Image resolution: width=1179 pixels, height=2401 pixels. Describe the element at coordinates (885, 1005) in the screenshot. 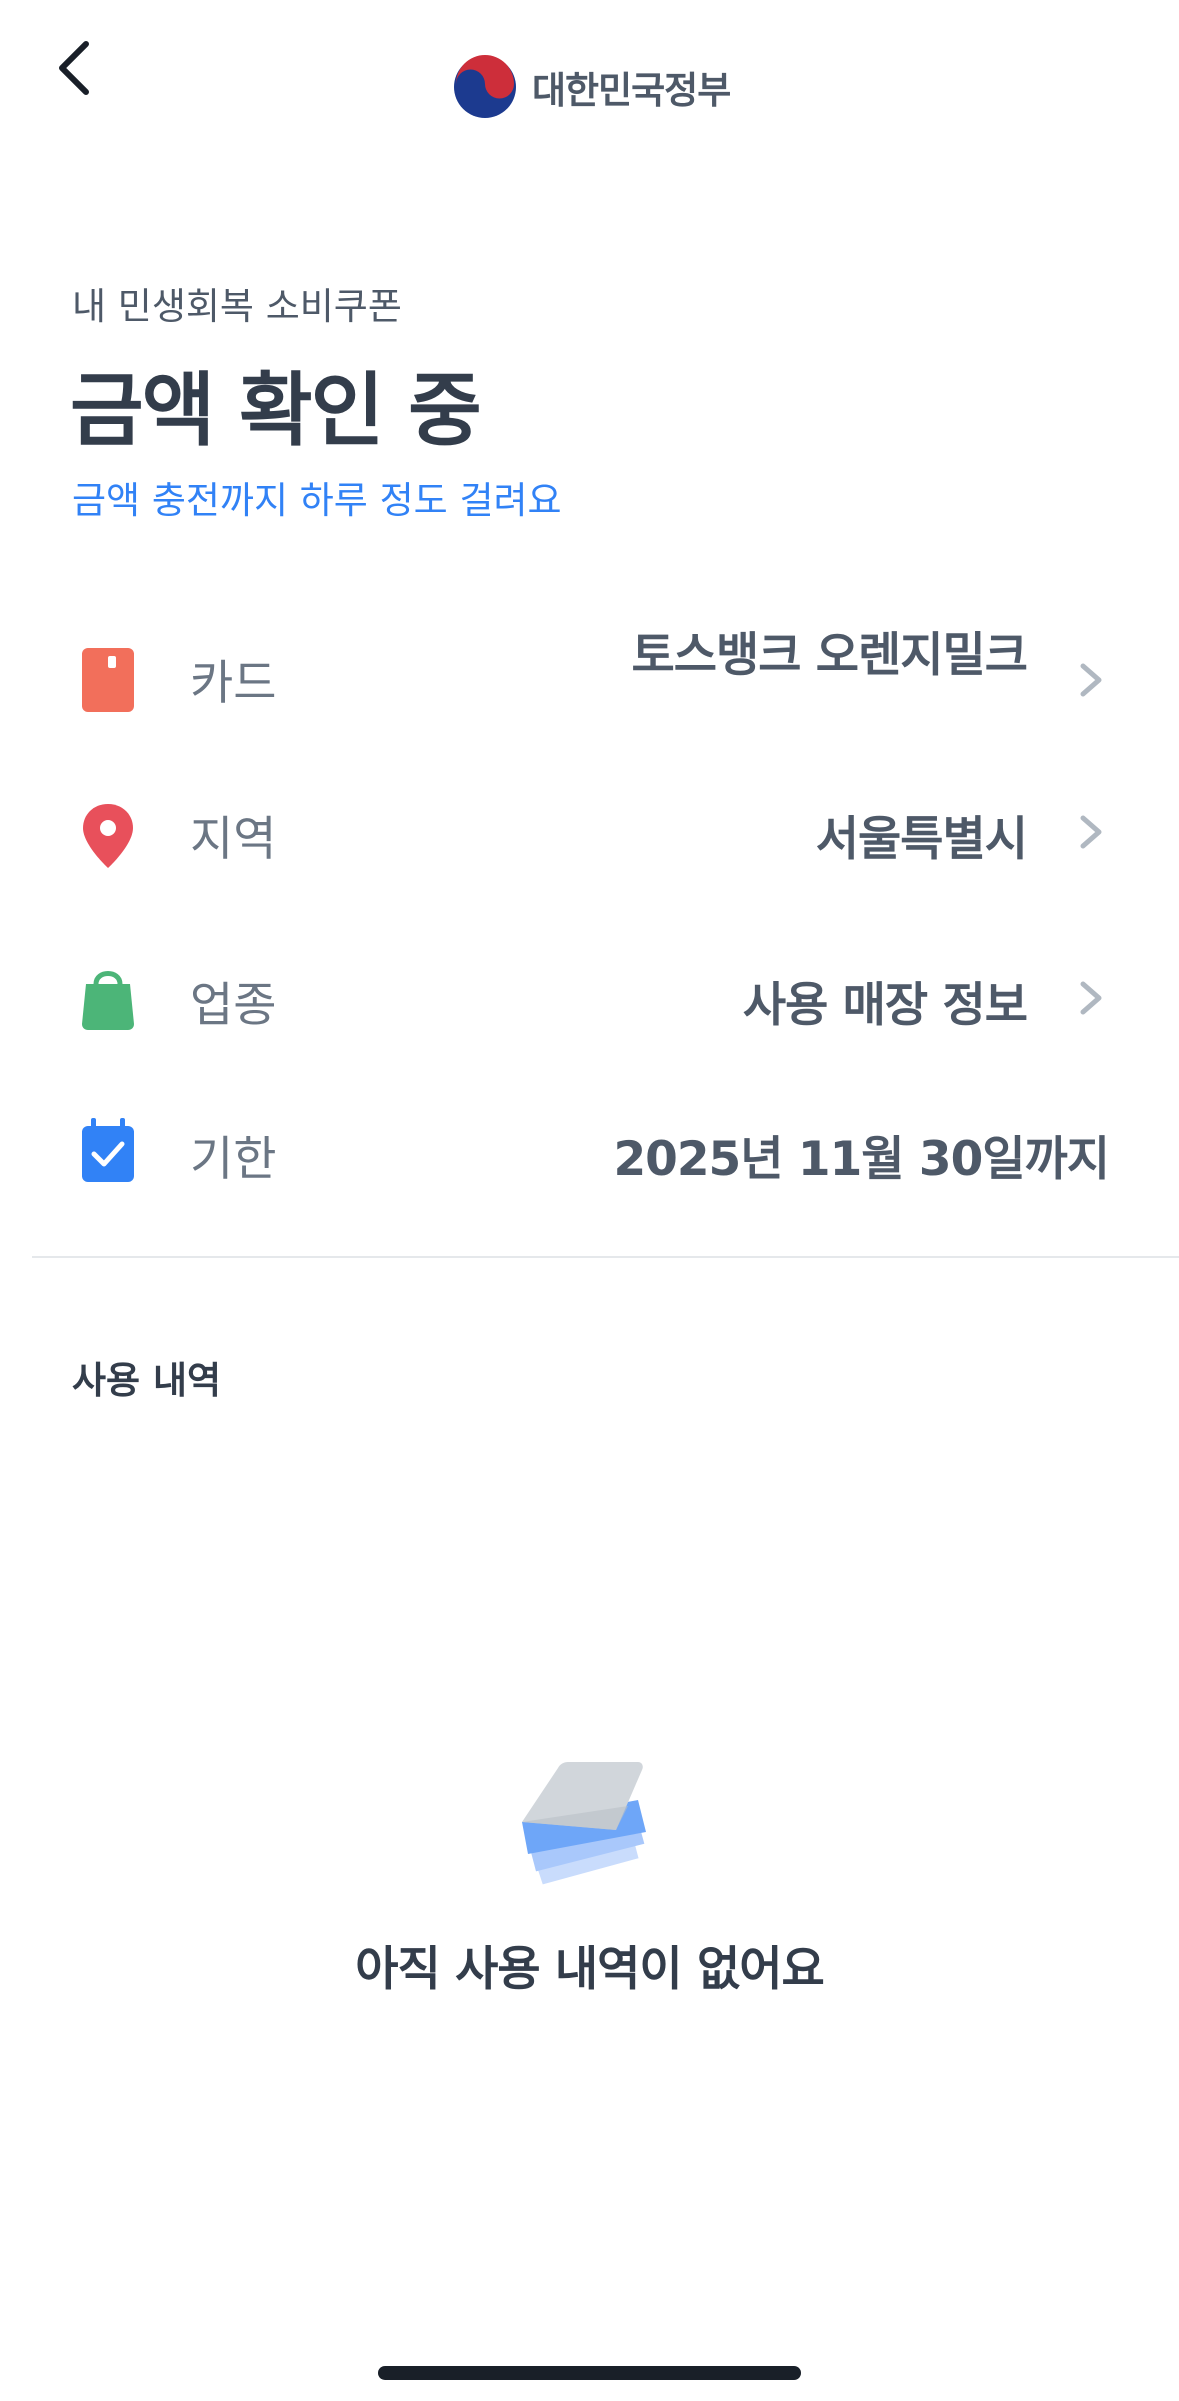

I see `info-row-value: 사용 매장 정보` at that location.